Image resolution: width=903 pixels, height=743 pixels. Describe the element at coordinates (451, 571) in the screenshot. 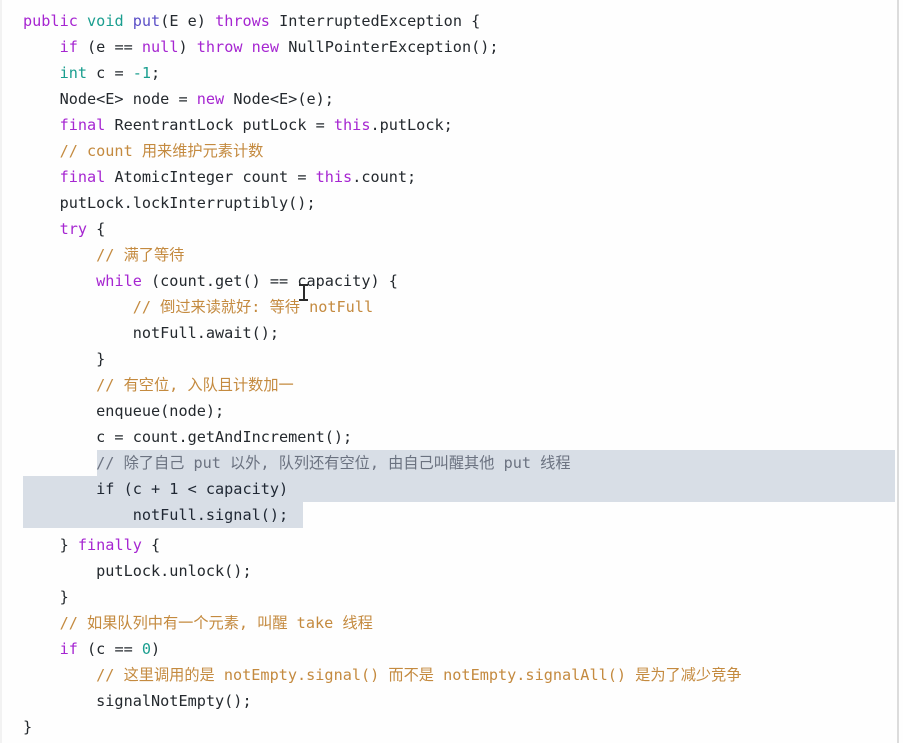

I see `code-line: putLock.unlock();` at that location.